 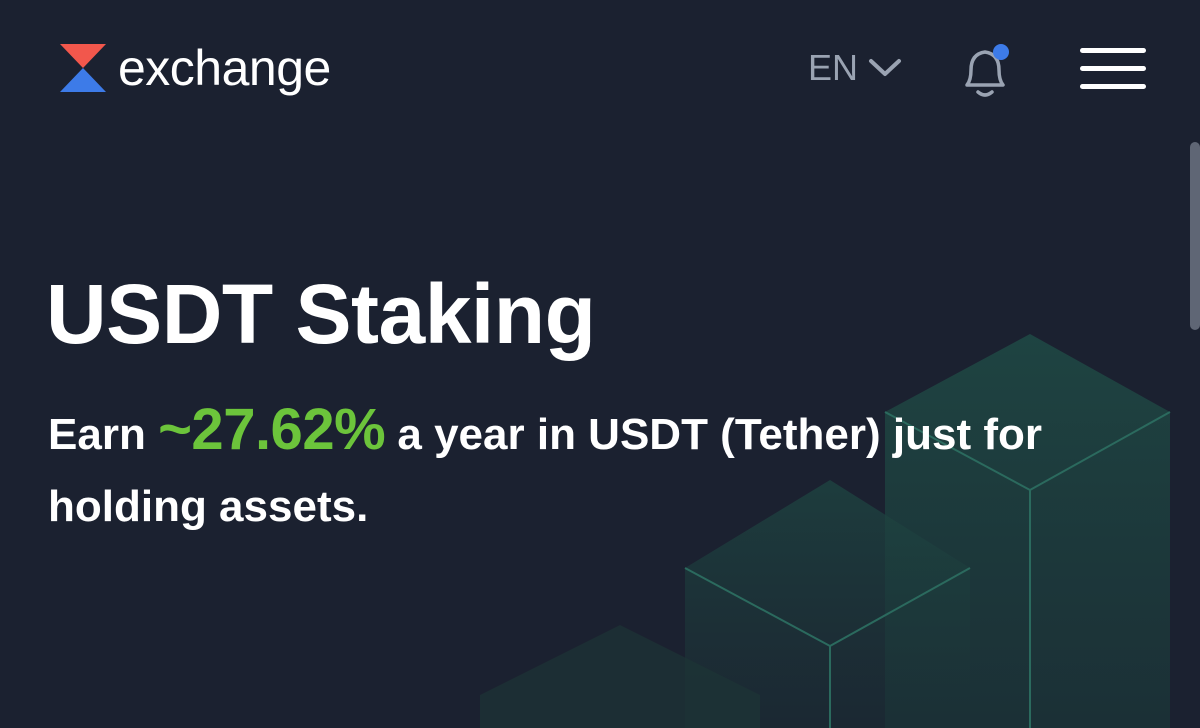 I want to click on hamburger-menu-icon, so click(x=1113, y=69).